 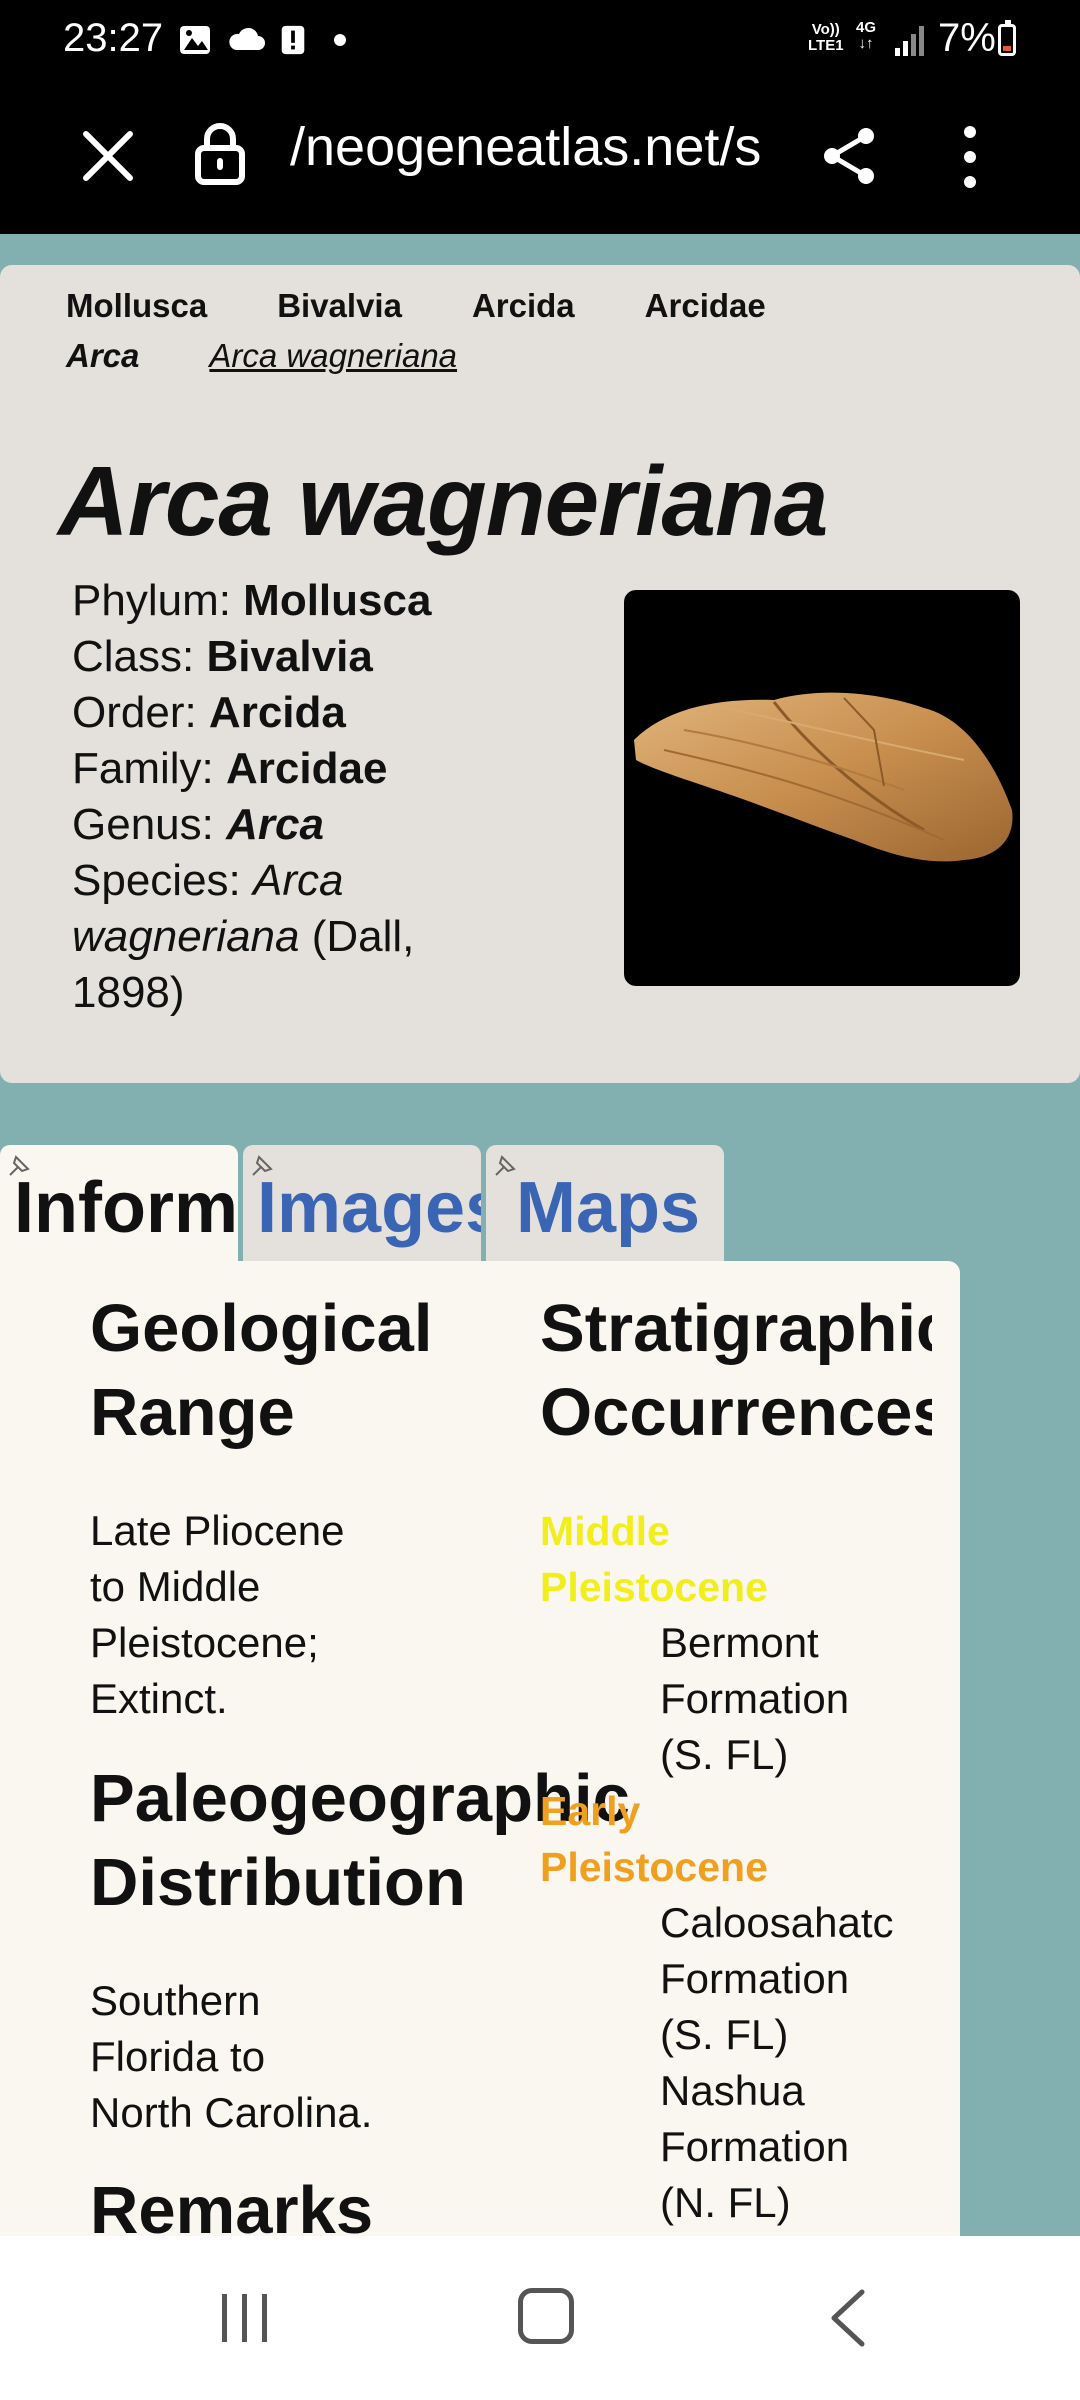 I want to click on class-label: Class:, so click(x=139, y=656).